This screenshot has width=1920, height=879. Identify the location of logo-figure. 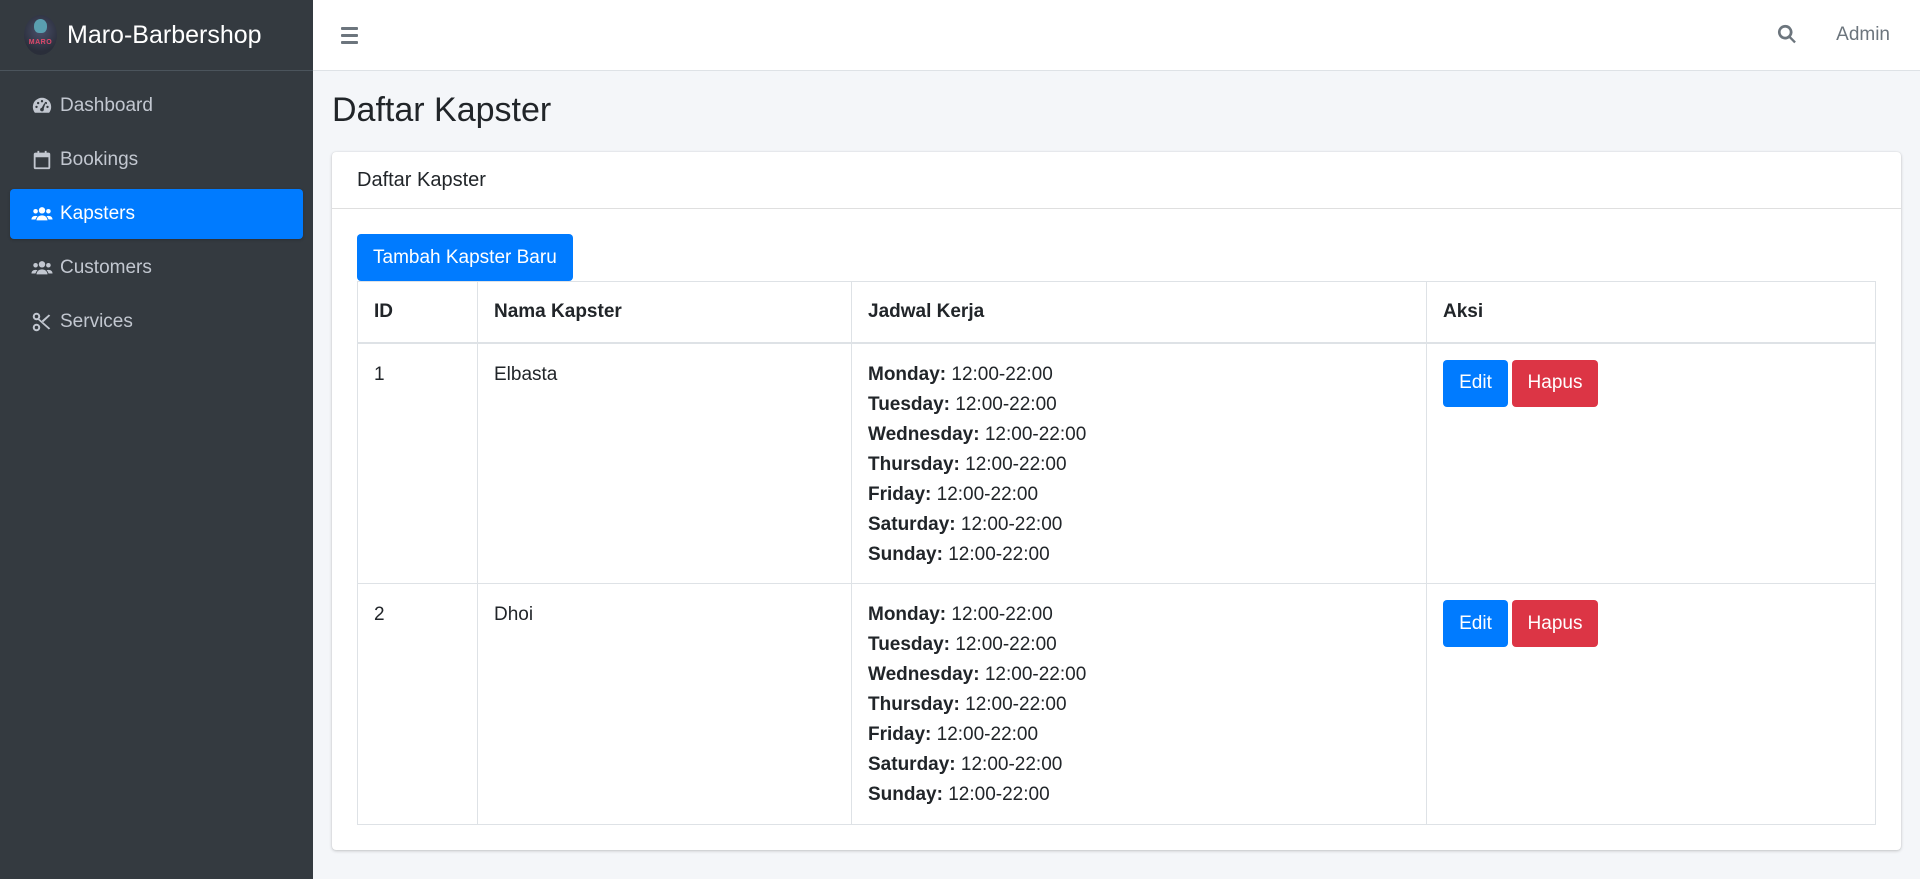
(40, 26).